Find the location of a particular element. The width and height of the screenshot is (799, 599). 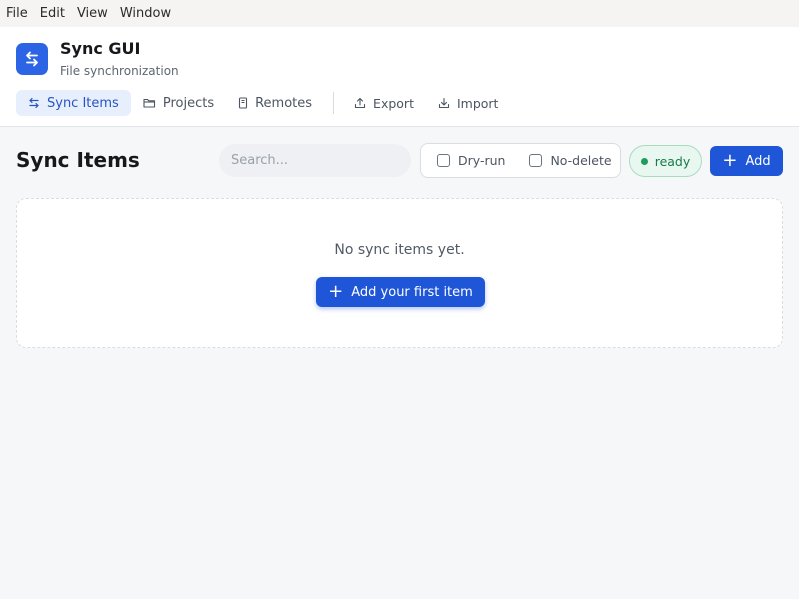

add-label: Add is located at coordinates (758, 161).